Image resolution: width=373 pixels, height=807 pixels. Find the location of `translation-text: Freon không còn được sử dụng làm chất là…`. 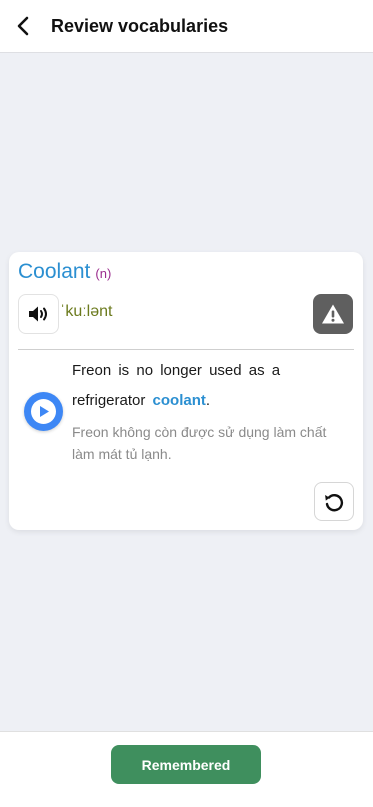

translation-text: Freon không còn được sử dụng làm chất là… is located at coordinates (199, 443).